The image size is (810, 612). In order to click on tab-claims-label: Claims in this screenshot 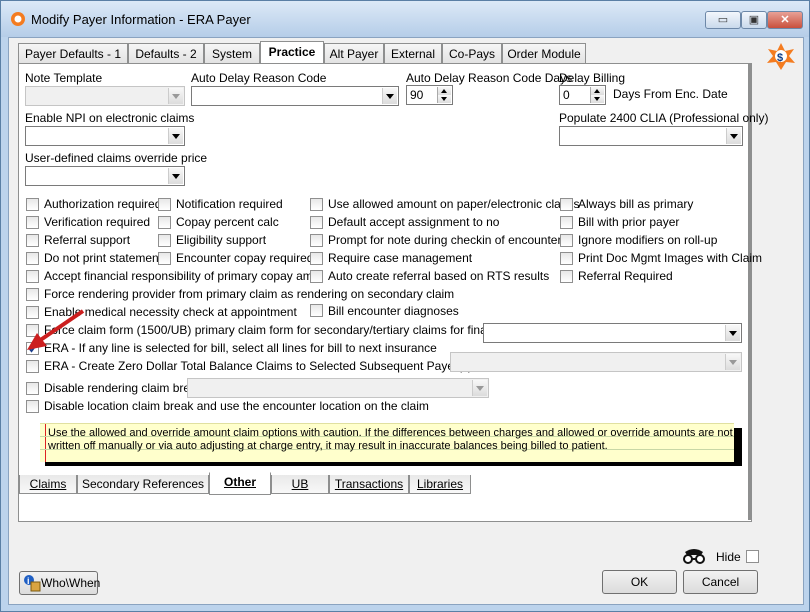, I will do `click(48, 484)`.